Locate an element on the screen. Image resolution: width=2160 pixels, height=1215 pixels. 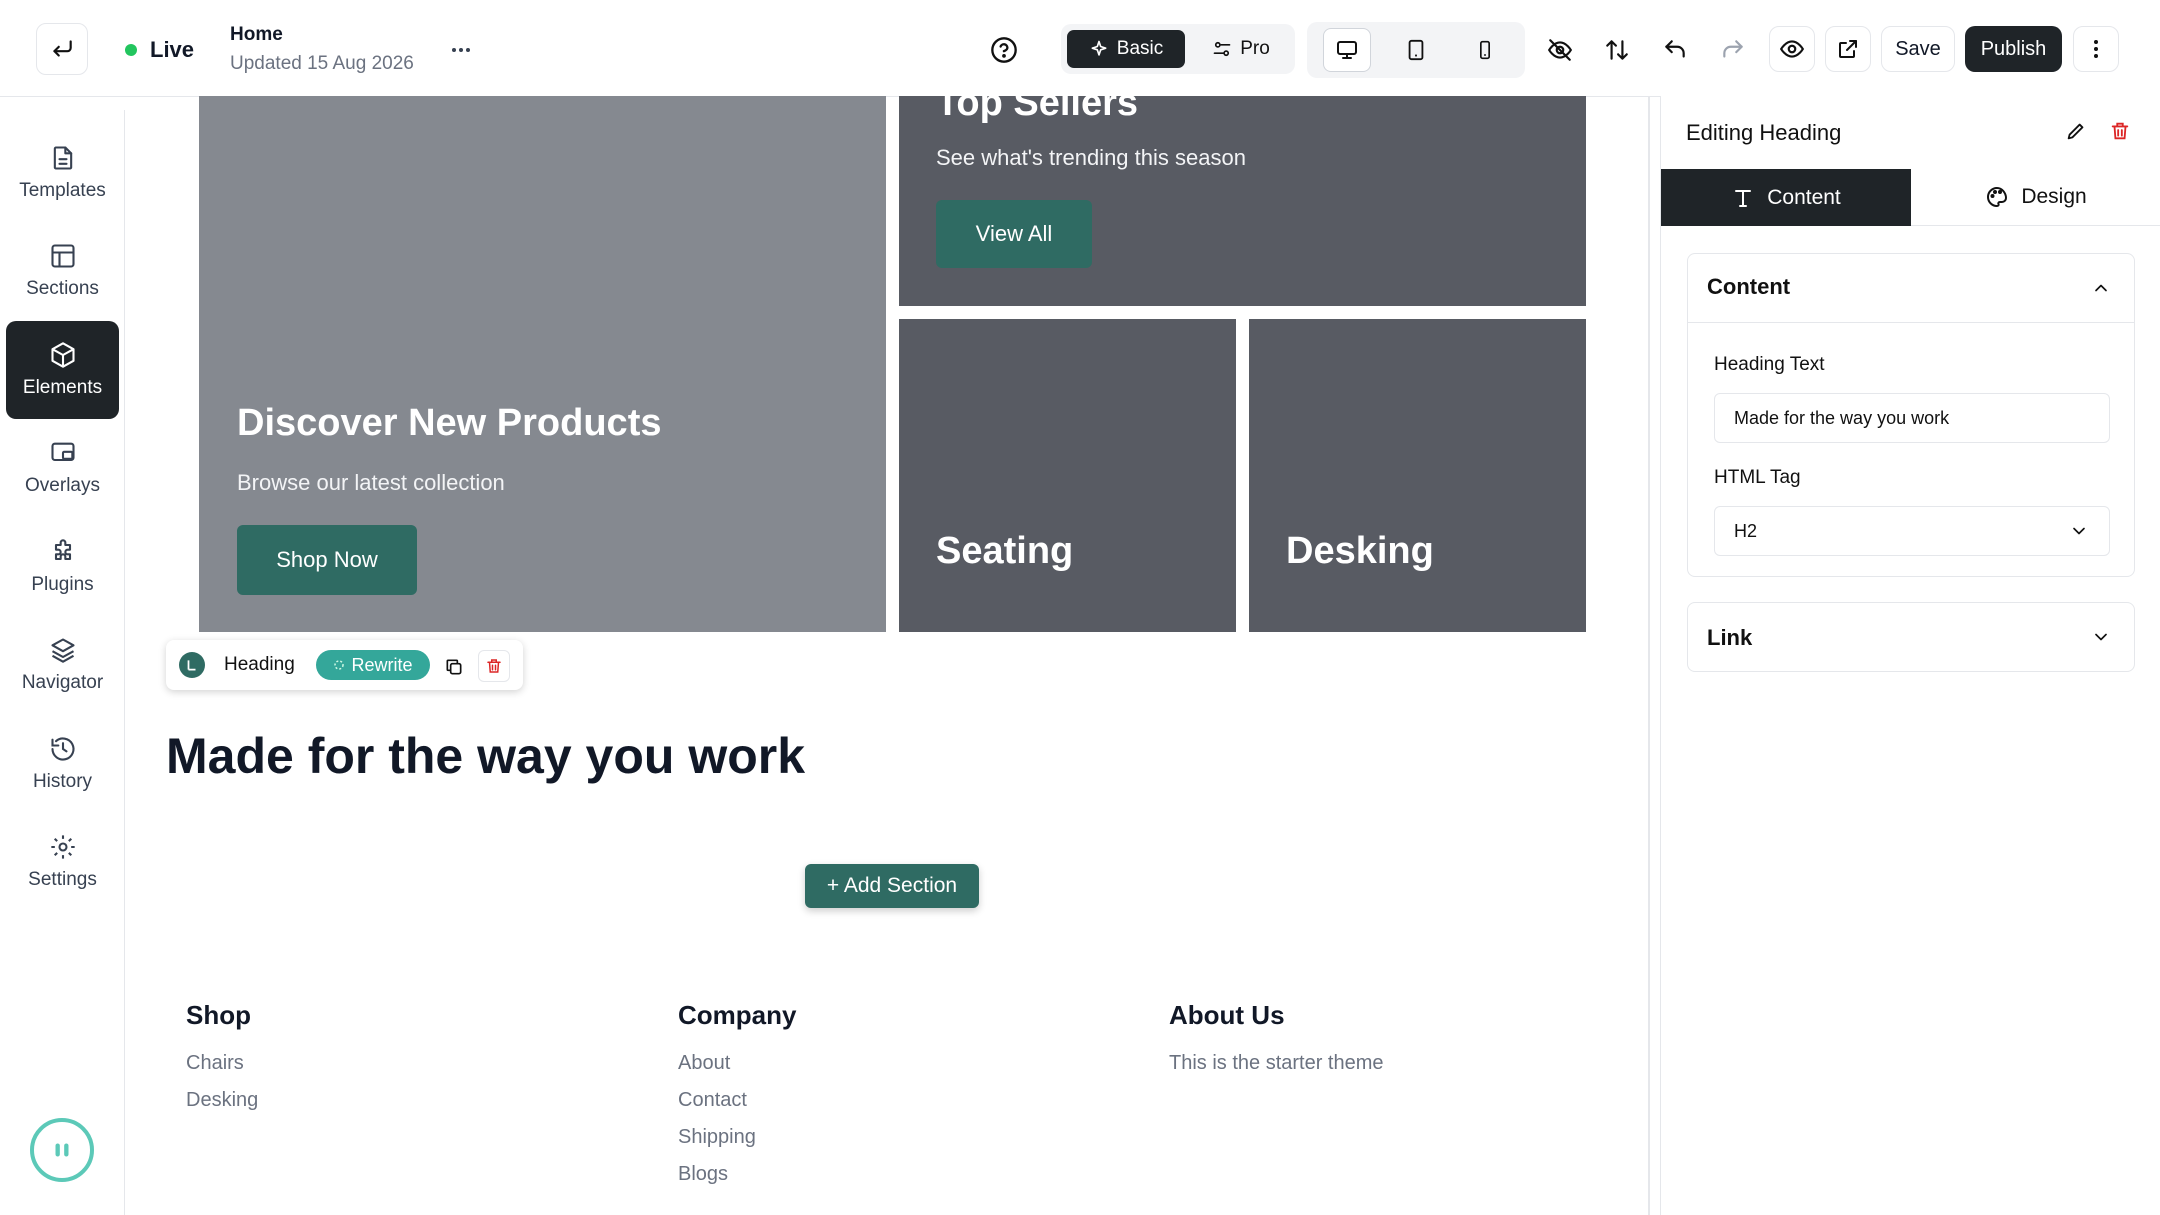
delete-element-button is located at coordinates (2120, 131).